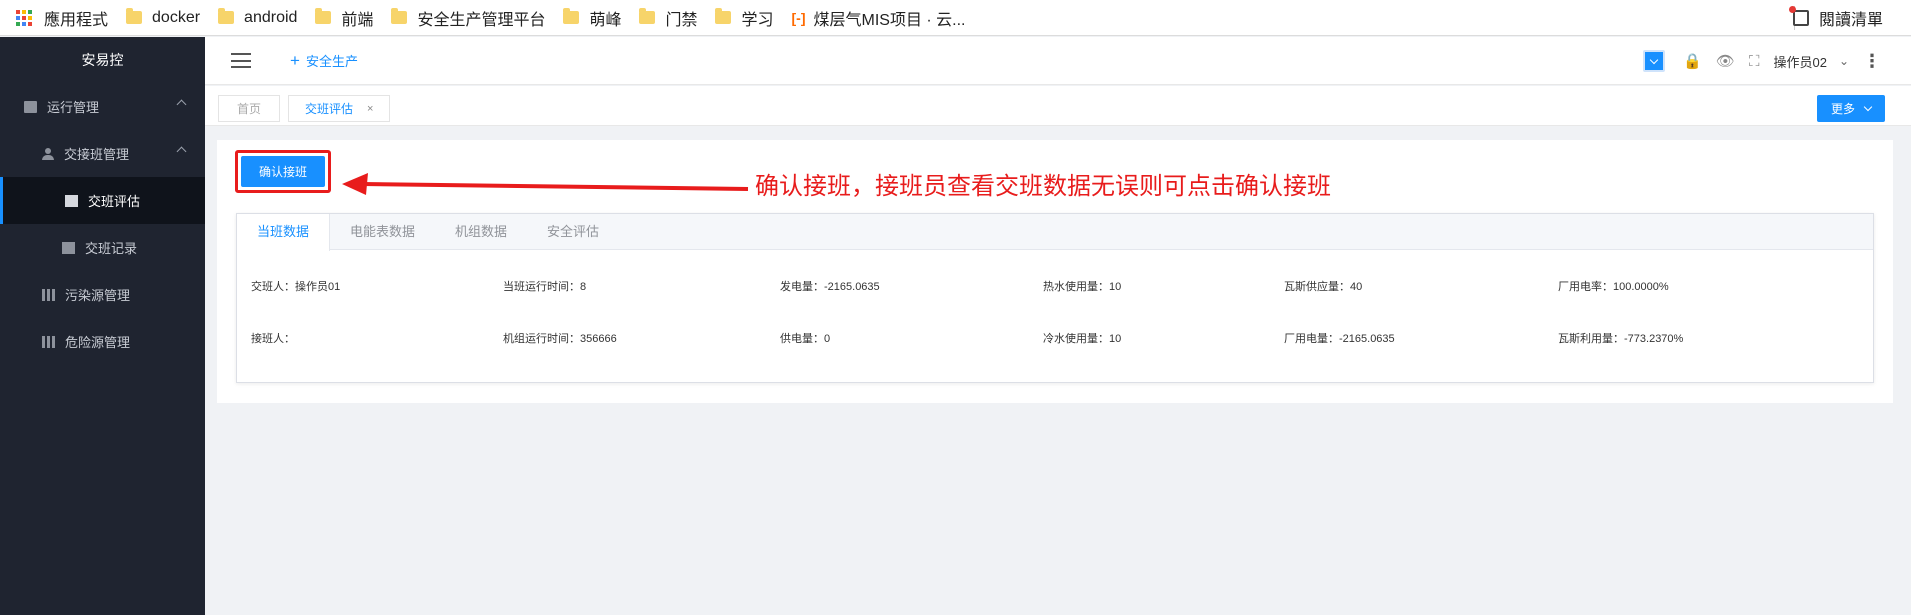  What do you see at coordinates (1043, 186) in the screenshot?
I see `annotation-text: 确认接班，接班员查看交班数据无误则可点击确认接班` at bounding box center [1043, 186].